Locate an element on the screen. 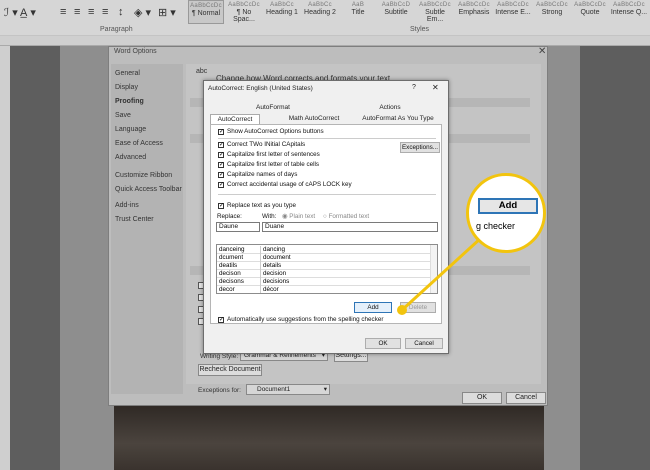 The image size is (650, 470). zoomed-text: g checker is located at coordinates (496, 226).